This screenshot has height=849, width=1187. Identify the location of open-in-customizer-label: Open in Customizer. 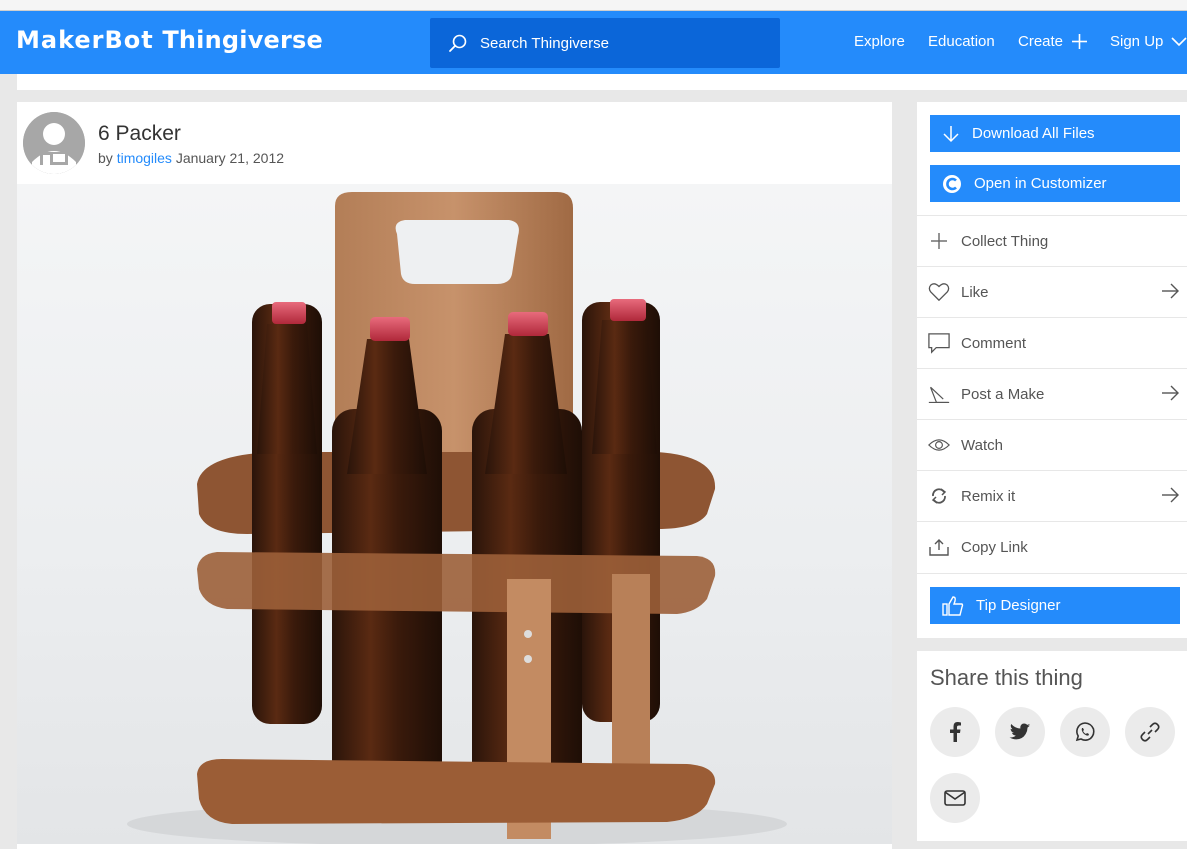
(1040, 183).